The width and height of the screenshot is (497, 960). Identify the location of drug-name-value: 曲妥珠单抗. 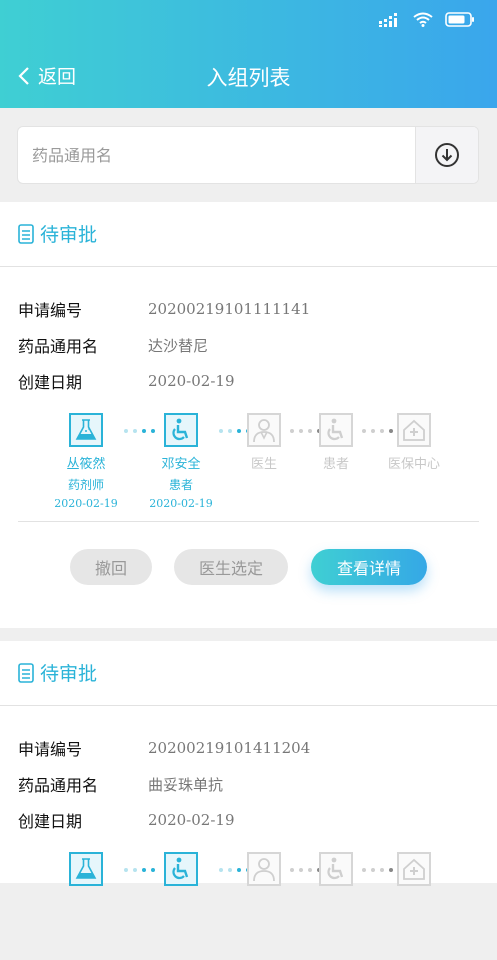
(186, 784).